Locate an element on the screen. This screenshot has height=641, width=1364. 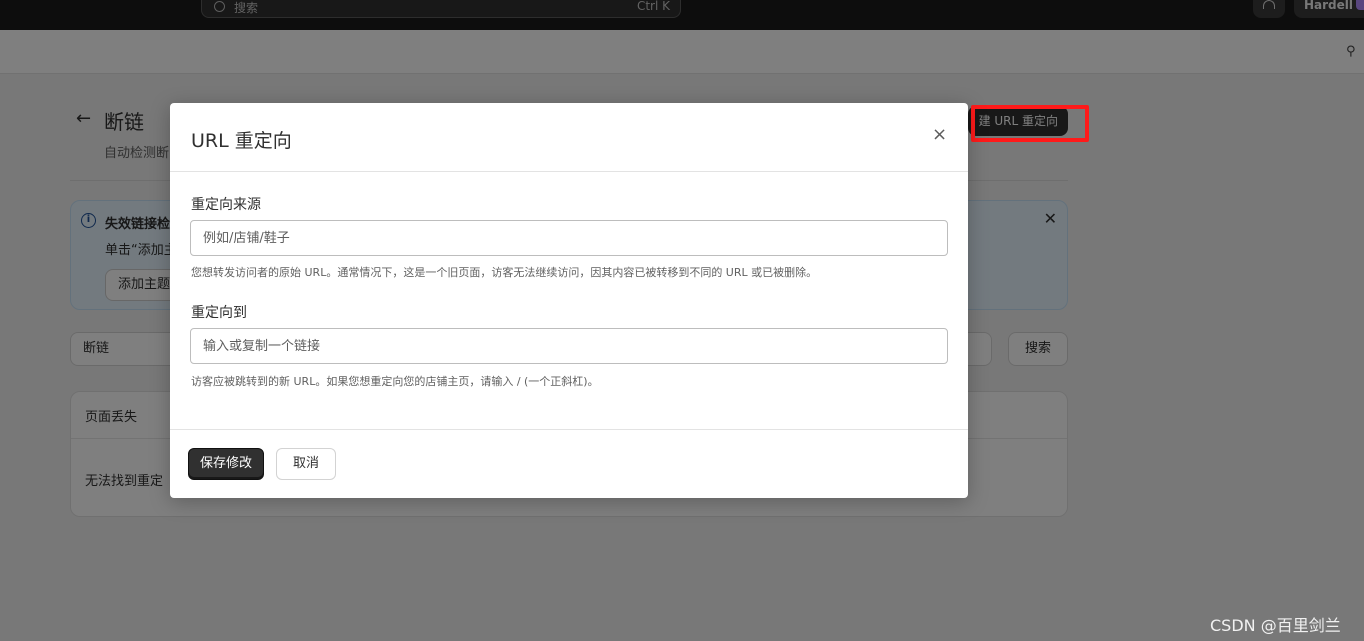
redirect-to-input is located at coordinates (569, 346).